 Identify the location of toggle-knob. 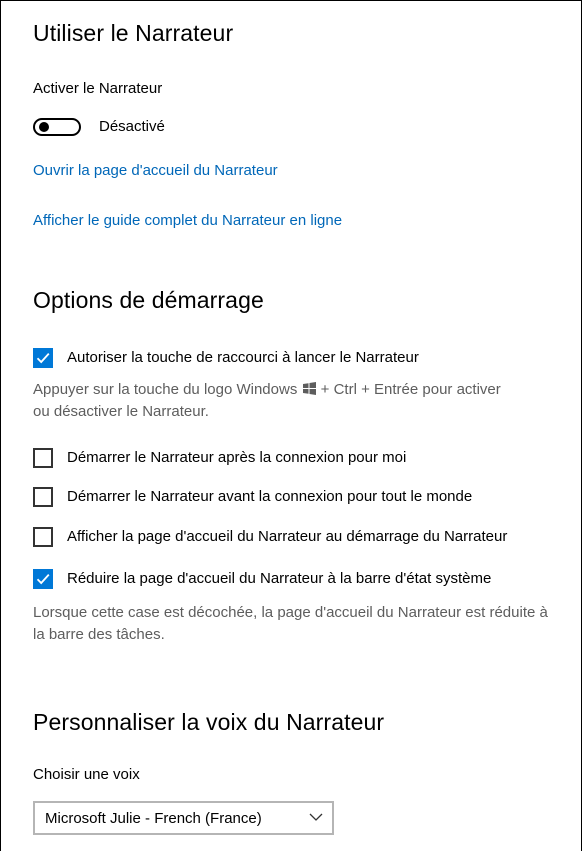
(44, 127).